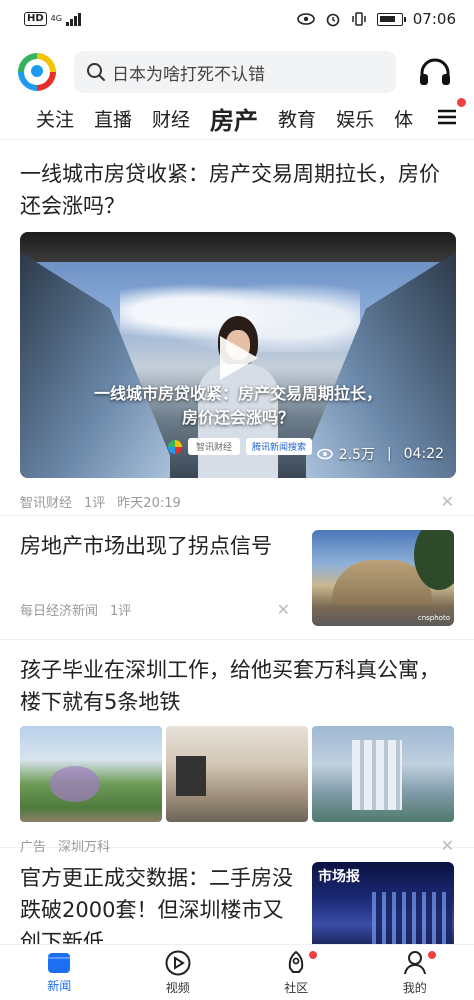 This screenshot has height=1000, width=474. Describe the element at coordinates (435, 72) in the screenshot. I see `headset-icon` at that location.